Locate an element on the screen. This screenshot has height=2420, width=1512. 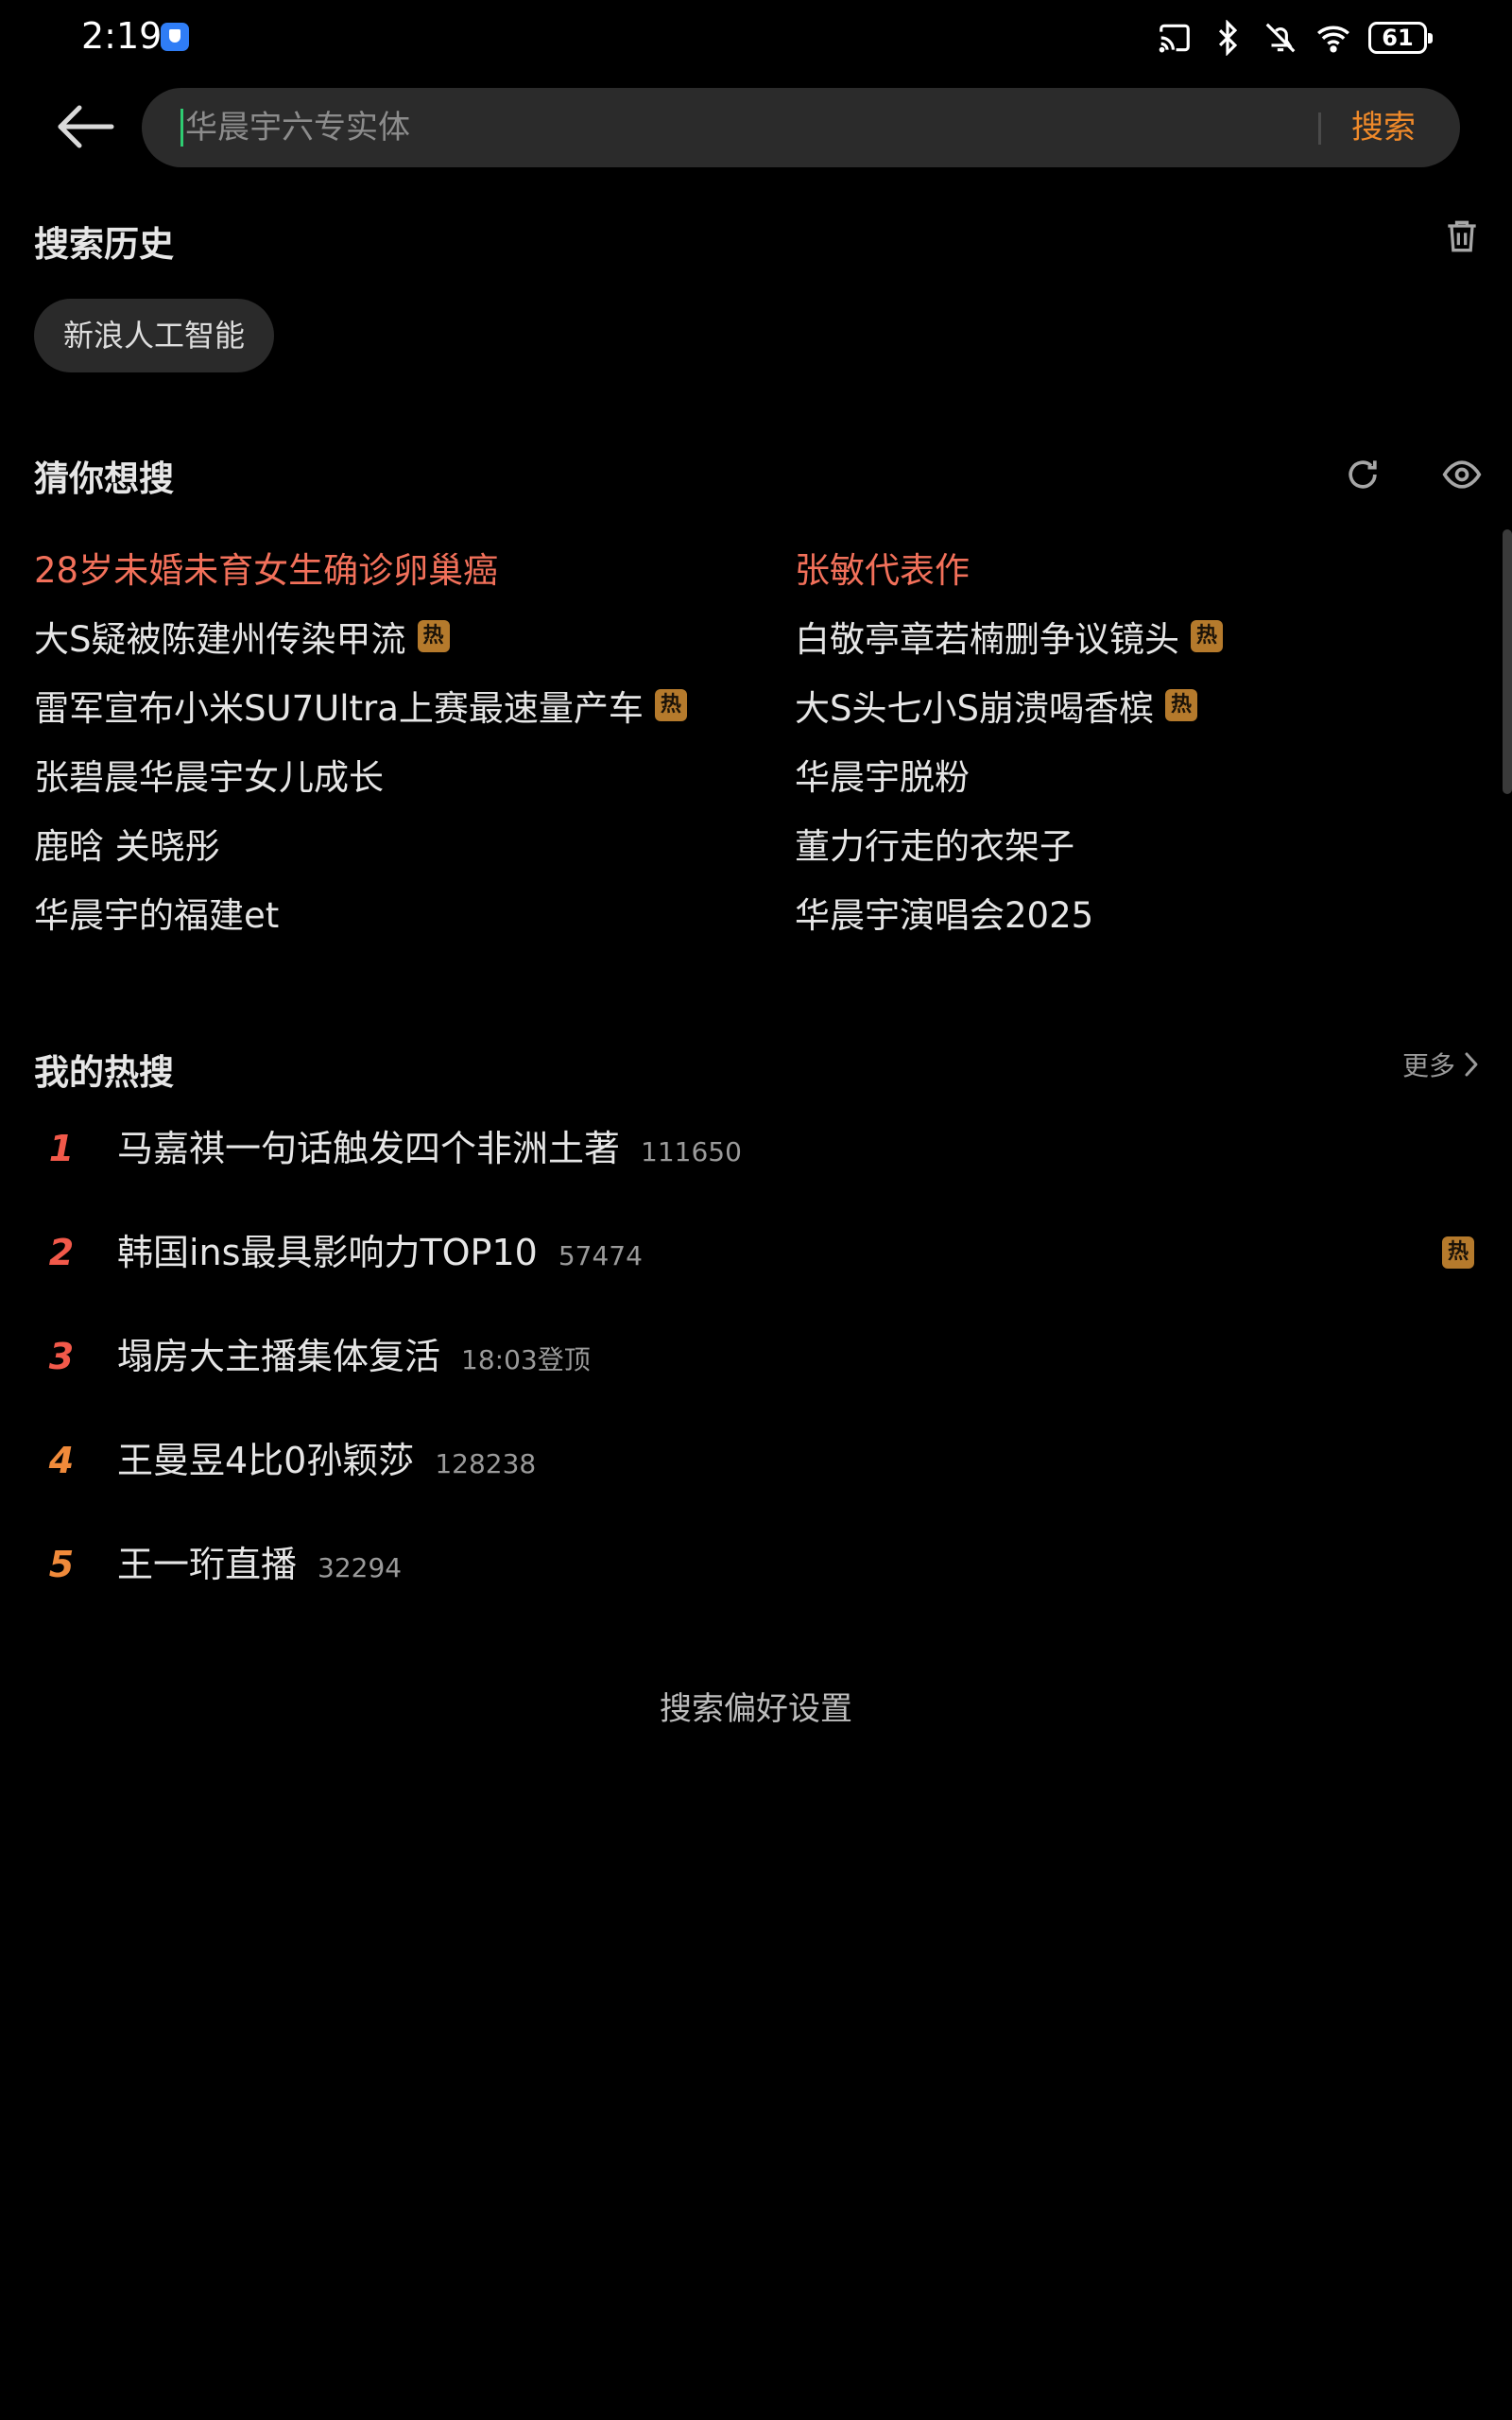
hot-title: 马嘉祺一句话触发四个非洲土著 111650 is located at coordinates (429, 1150).